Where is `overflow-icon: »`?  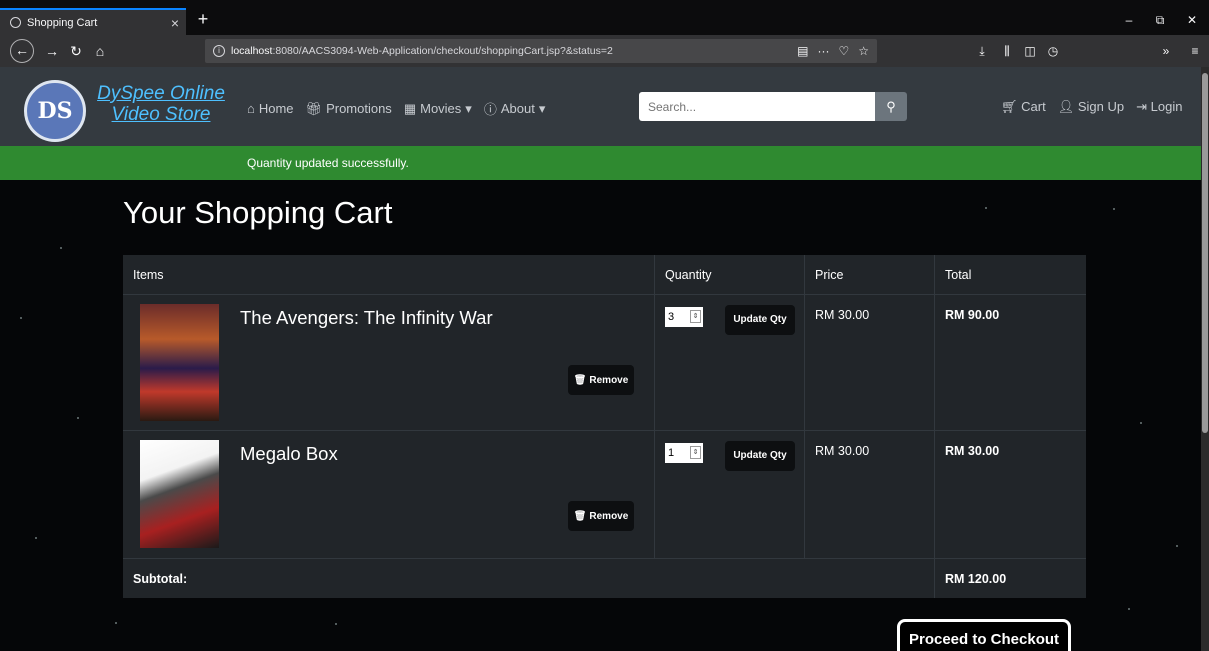 overflow-icon: » is located at coordinates (1166, 51).